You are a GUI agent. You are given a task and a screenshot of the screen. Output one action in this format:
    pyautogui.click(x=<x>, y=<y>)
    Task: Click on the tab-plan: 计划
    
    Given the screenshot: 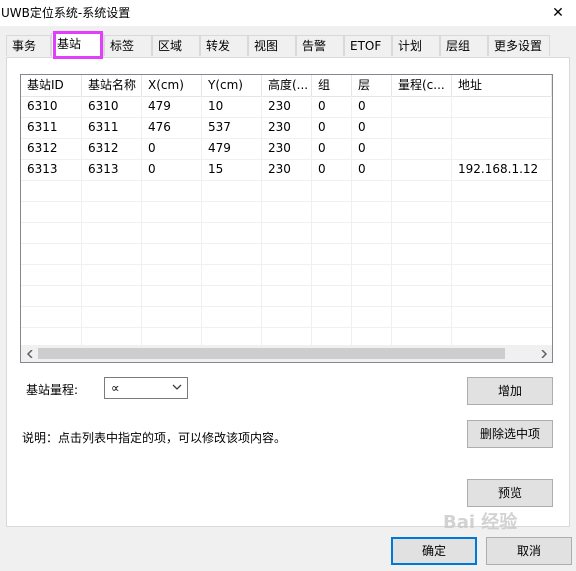 What is the action you would take?
    pyautogui.click(x=416, y=45)
    